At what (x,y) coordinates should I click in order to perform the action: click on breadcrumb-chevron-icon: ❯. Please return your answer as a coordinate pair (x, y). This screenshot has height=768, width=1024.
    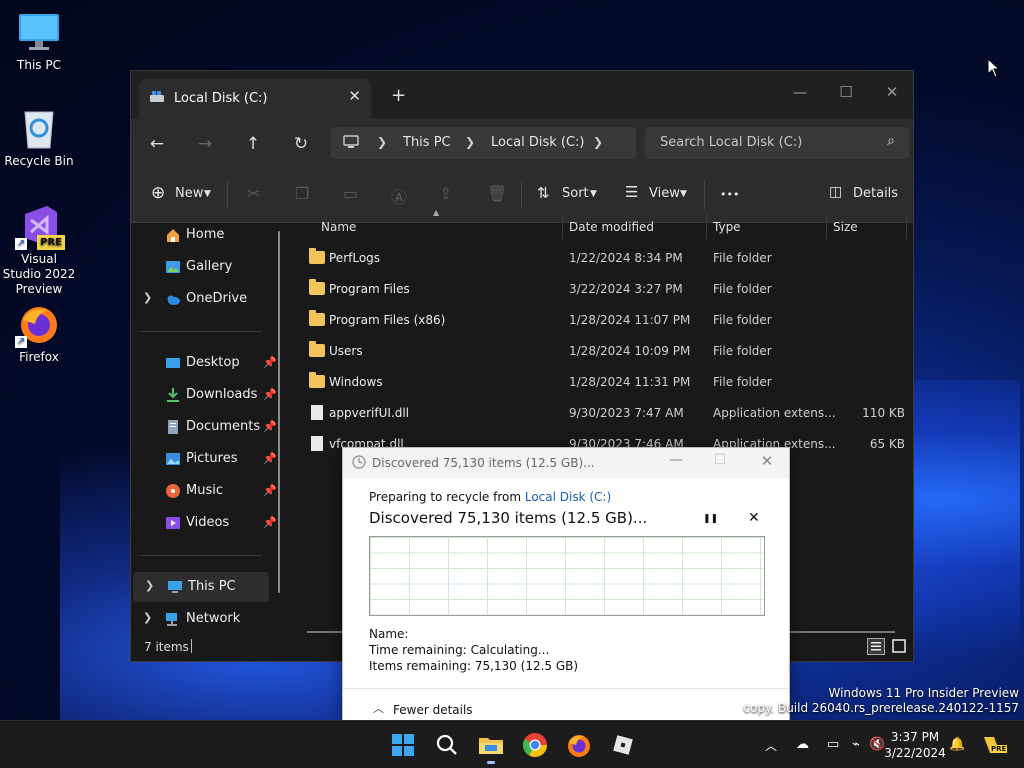
    Looking at the image, I should click on (382, 142).